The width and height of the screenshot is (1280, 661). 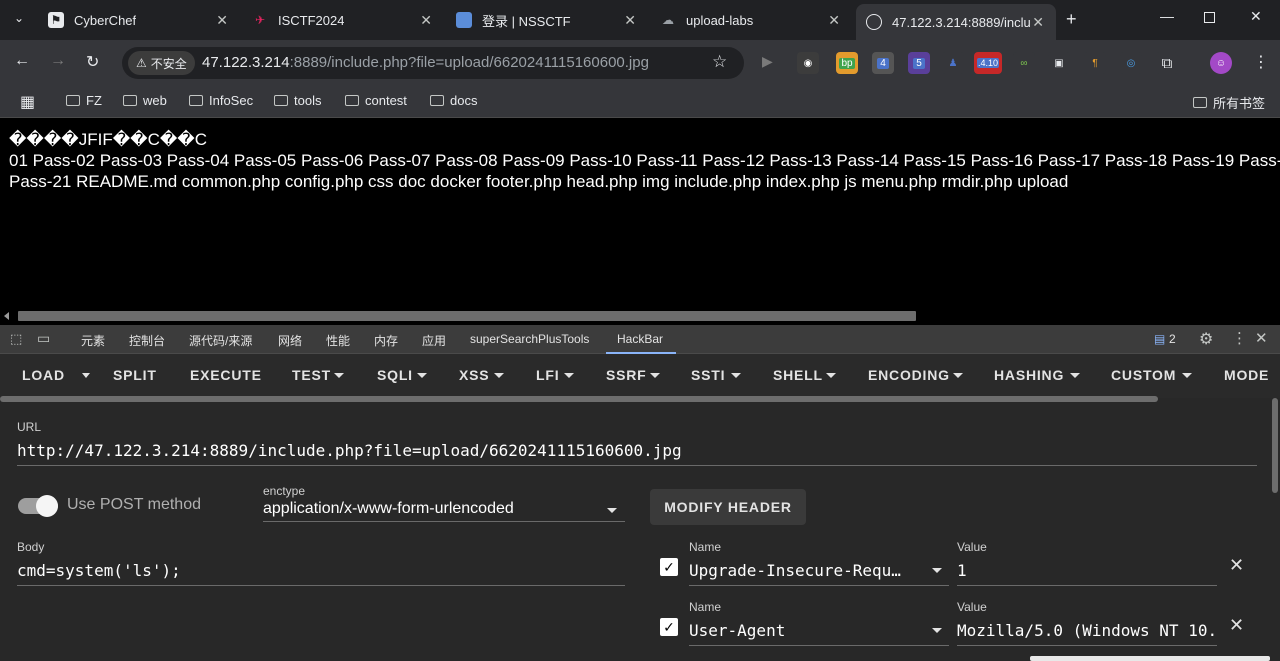 What do you see at coordinates (1261, 62) in the screenshot?
I see `menu-kebab-icon: ⋮` at bounding box center [1261, 62].